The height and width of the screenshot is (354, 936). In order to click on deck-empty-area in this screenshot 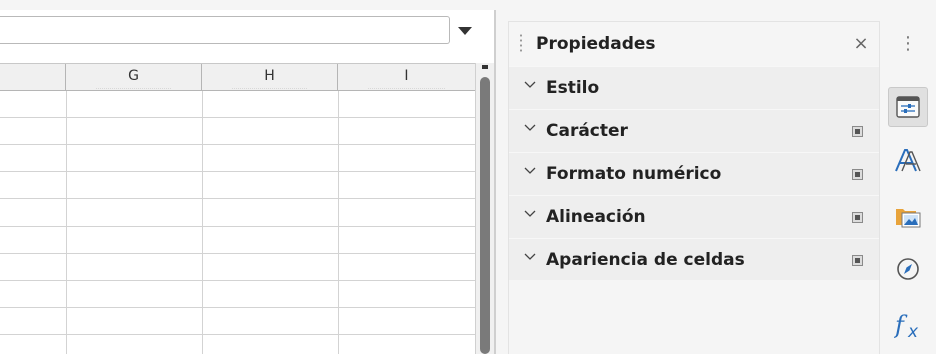, I will do `click(694, 317)`.